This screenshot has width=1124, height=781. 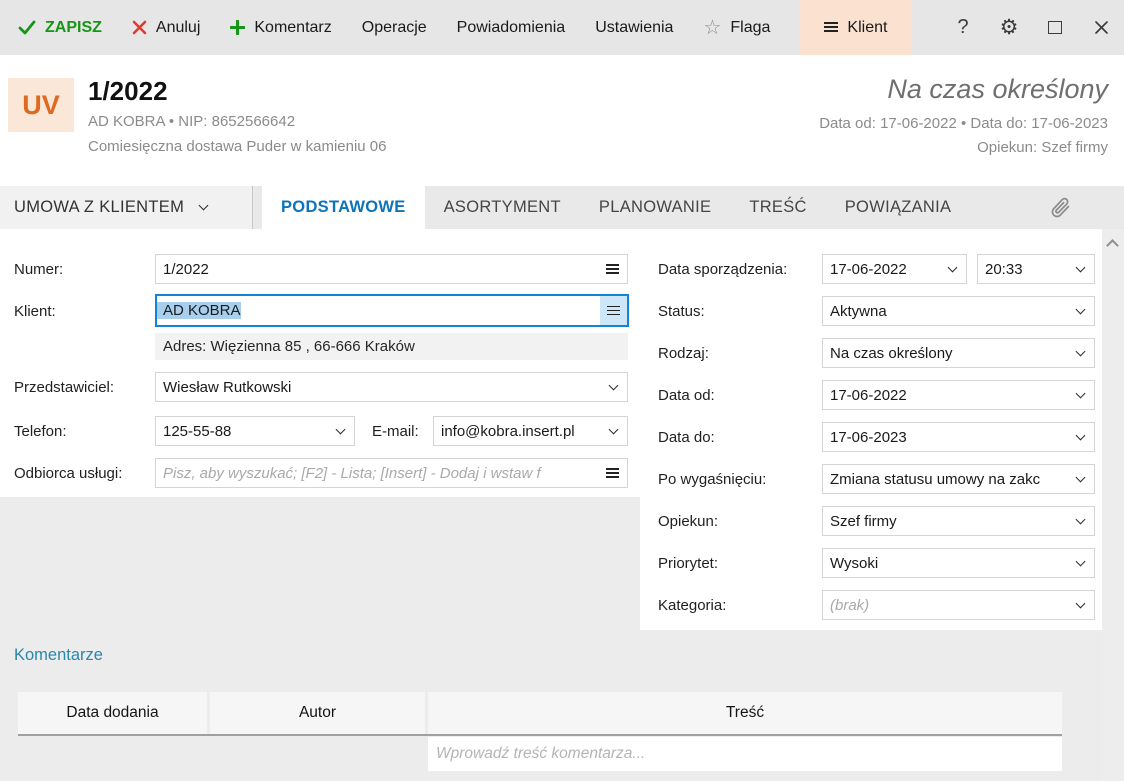 What do you see at coordinates (948, 353) in the screenshot?
I see `rodzaj-input` at bounding box center [948, 353].